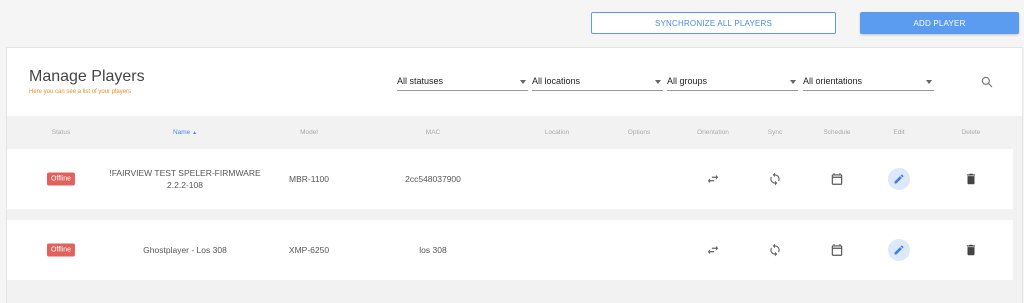  I want to click on add-player-button: ADD PLAYER, so click(939, 23).